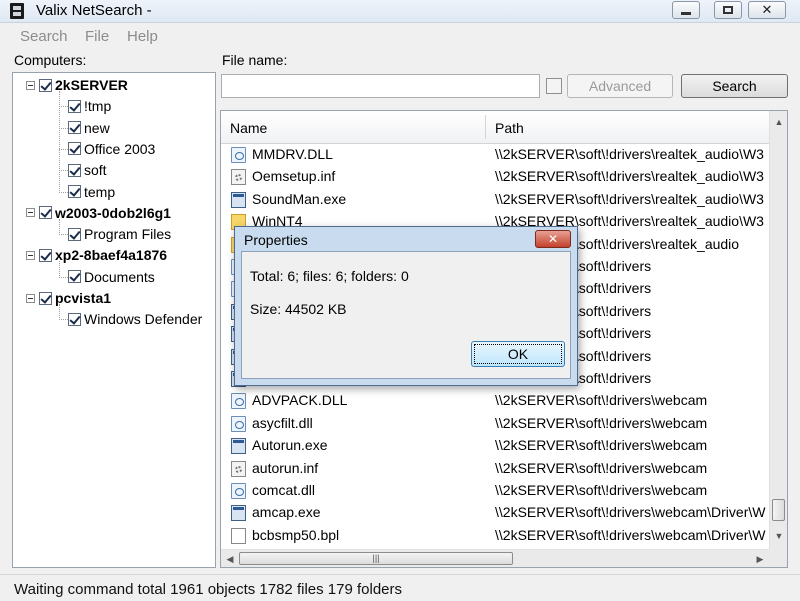 This screenshot has width=800, height=601. Describe the element at coordinates (282, 422) in the screenshot. I see `file-name: asycfilt.dll` at that location.